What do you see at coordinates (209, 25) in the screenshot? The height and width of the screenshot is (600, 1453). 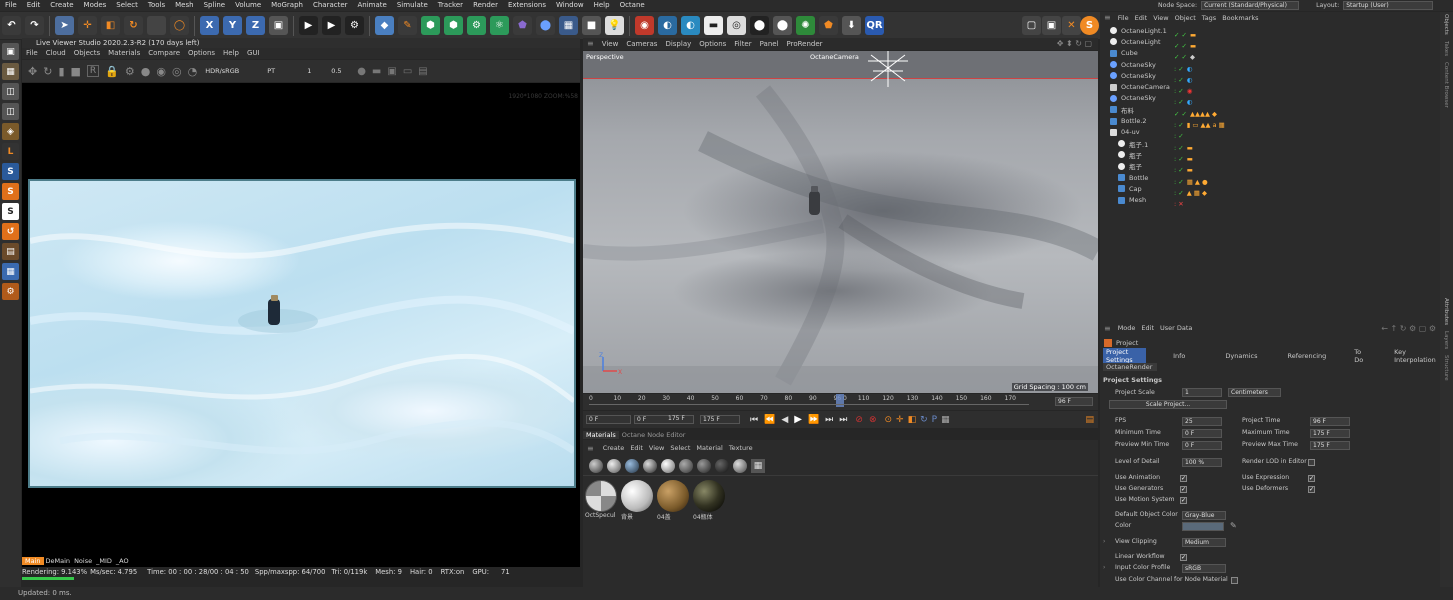 I see `x-axis-icon: X` at bounding box center [209, 25].